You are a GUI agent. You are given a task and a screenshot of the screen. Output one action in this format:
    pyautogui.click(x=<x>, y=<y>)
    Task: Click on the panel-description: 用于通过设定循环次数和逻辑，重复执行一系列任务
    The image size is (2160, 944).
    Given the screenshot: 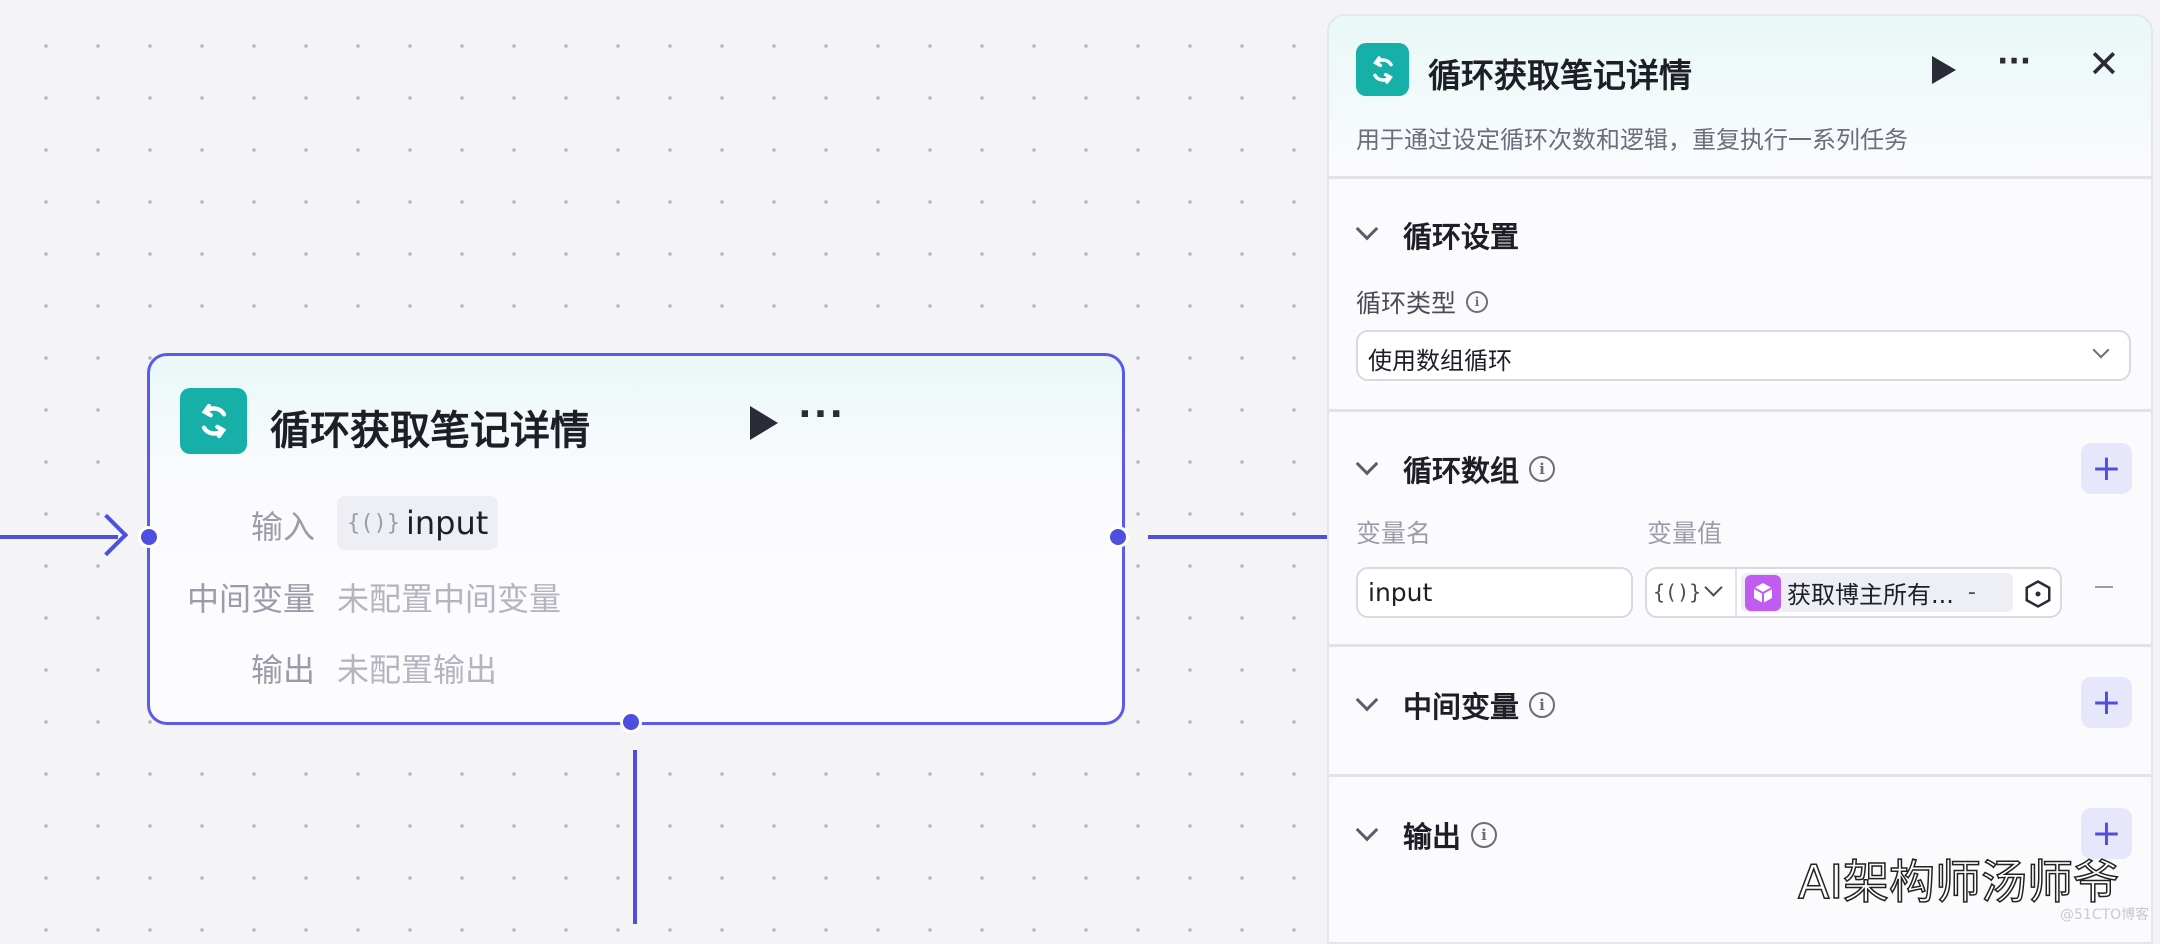 What is the action you would take?
    pyautogui.click(x=1632, y=140)
    